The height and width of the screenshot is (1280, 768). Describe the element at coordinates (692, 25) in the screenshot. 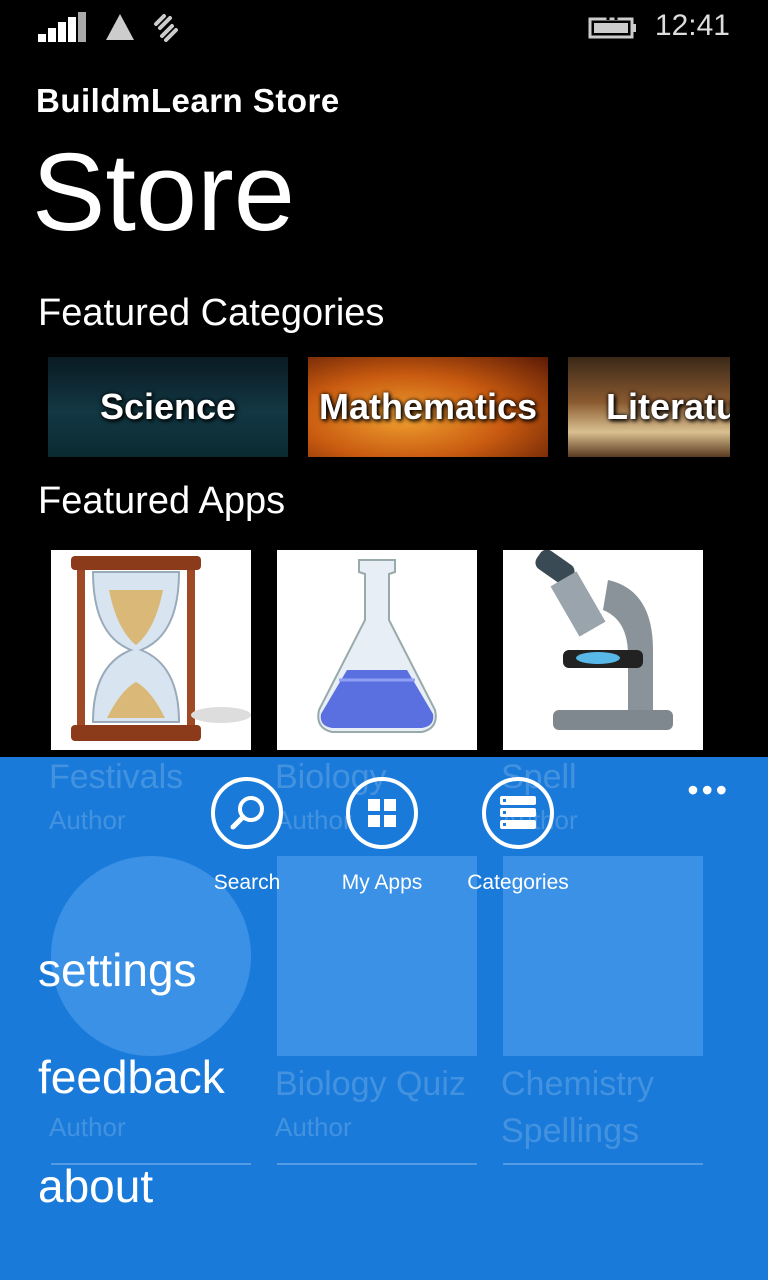

I see `status-clock: 12:41` at that location.